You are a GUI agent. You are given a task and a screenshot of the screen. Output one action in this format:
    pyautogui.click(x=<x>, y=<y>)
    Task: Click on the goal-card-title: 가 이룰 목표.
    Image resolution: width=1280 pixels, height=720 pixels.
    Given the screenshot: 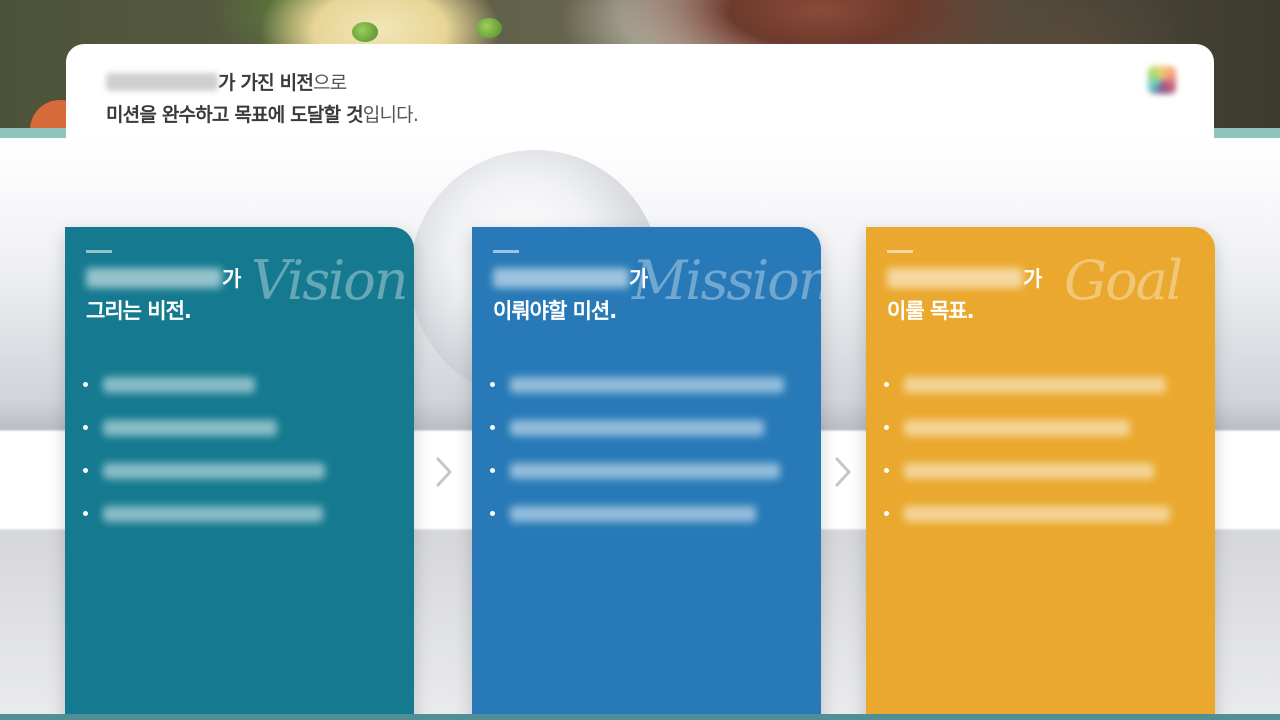 What is the action you would take?
    pyautogui.click(x=964, y=295)
    